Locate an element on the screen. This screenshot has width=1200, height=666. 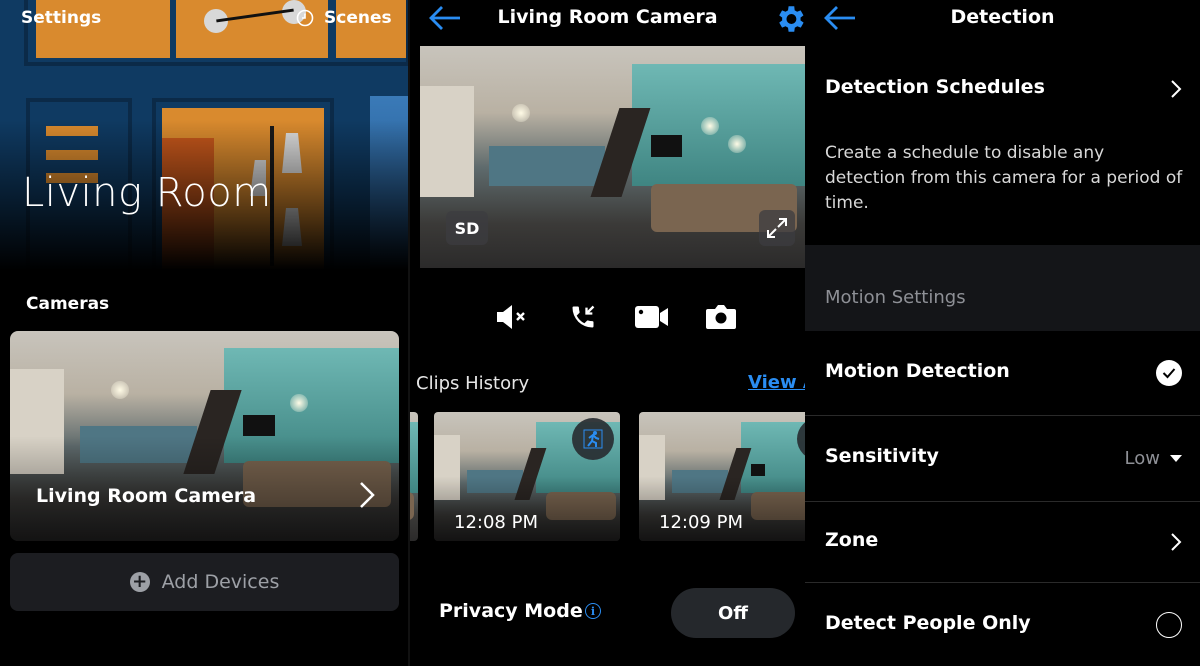
sensitivity-dropdown: Low is located at coordinates (1153, 458).